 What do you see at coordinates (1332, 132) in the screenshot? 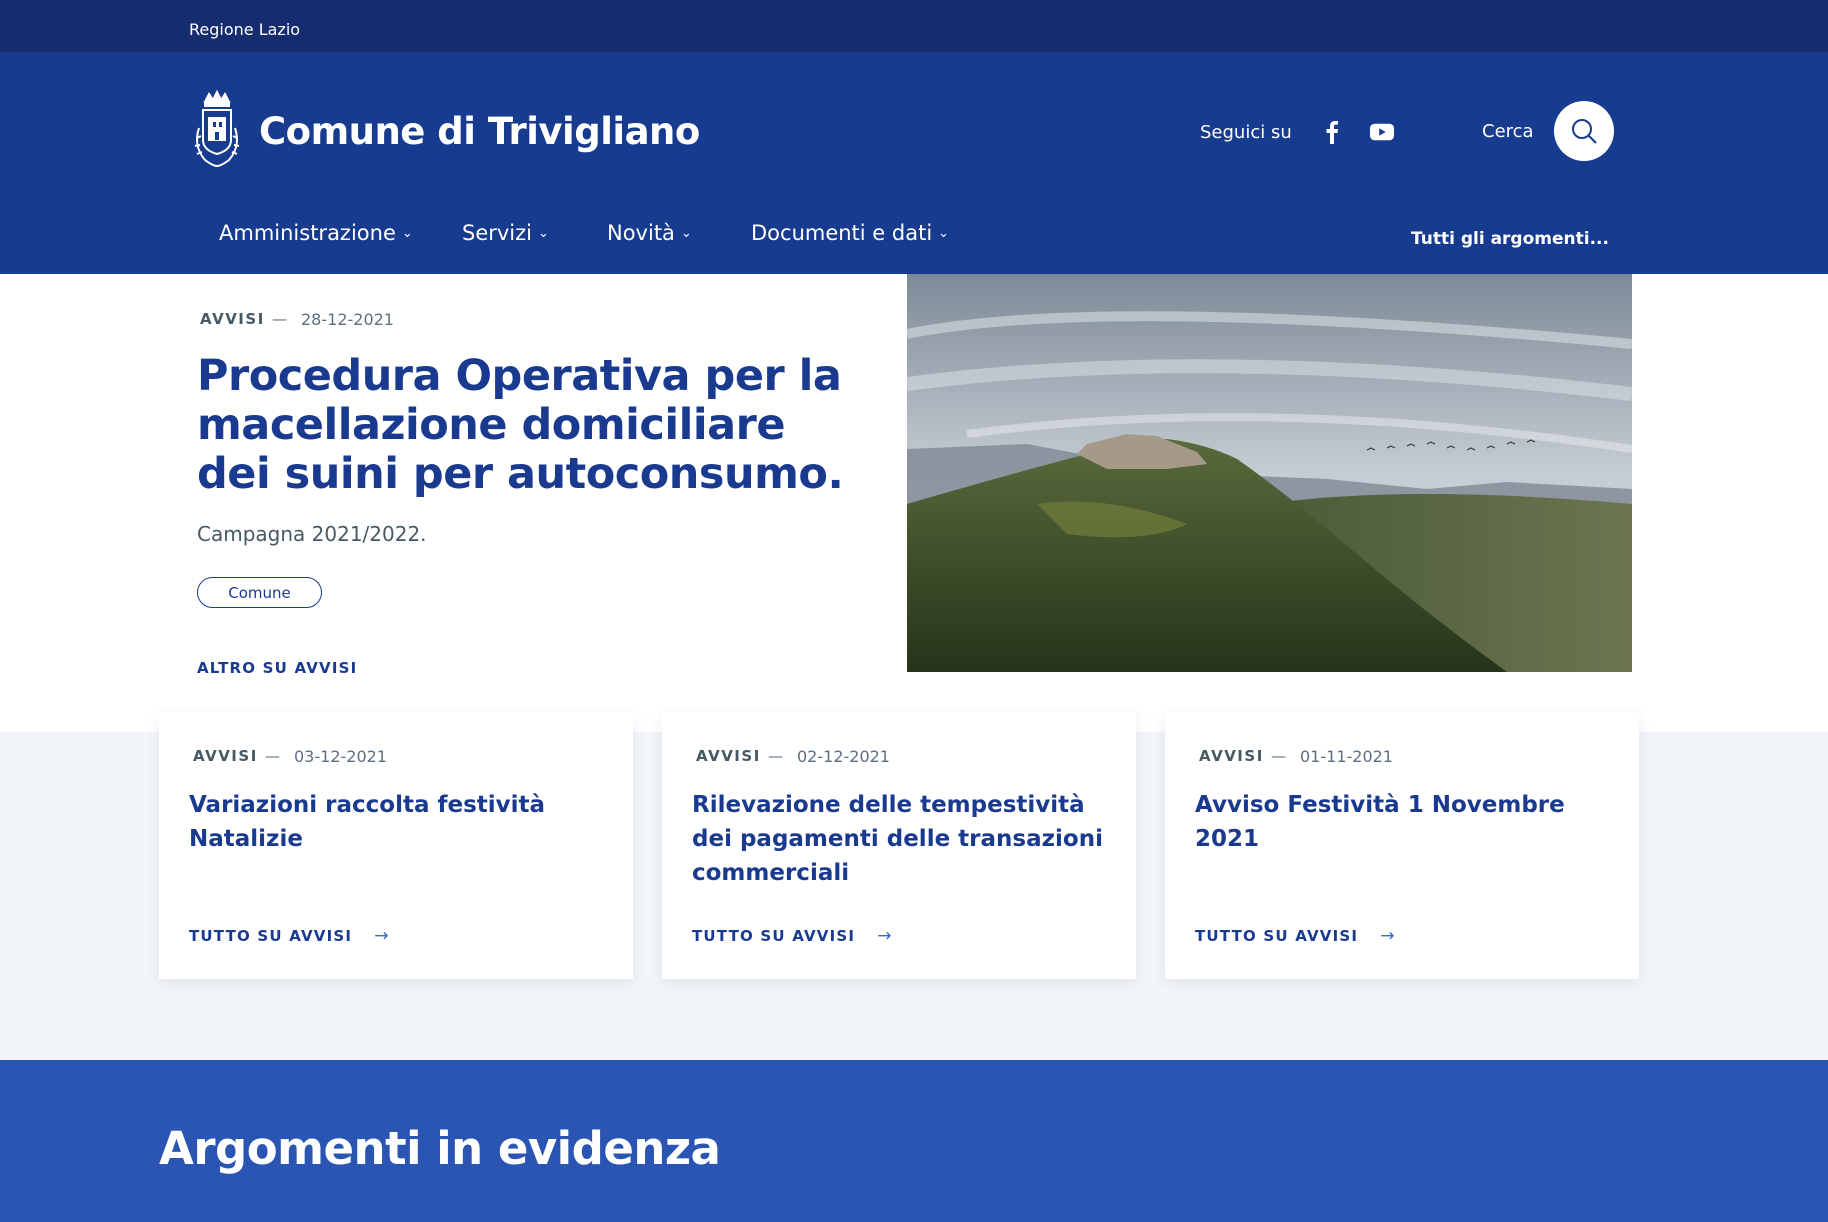
I see `facebook-icon` at bounding box center [1332, 132].